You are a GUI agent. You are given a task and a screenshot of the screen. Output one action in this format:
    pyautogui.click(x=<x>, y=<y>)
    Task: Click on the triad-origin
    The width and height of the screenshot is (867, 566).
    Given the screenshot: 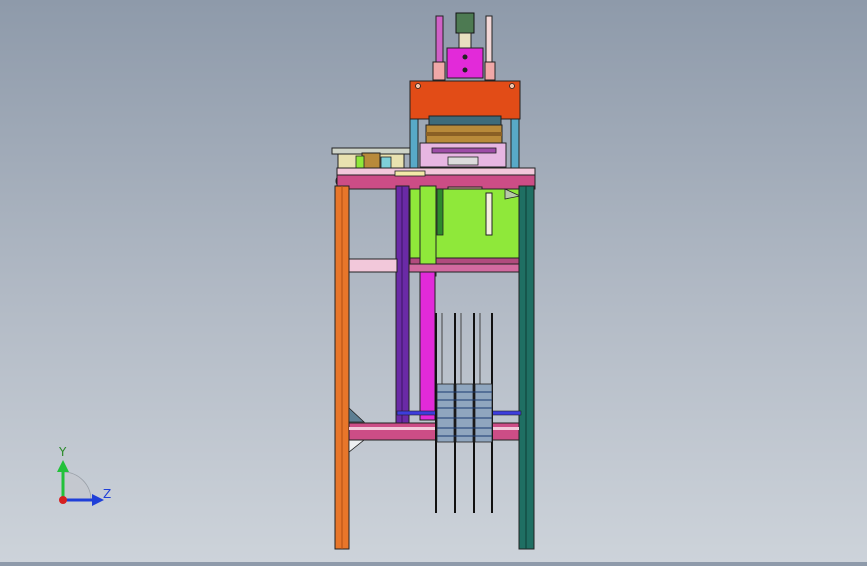 What is the action you would take?
    pyautogui.click(x=63, y=500)
    